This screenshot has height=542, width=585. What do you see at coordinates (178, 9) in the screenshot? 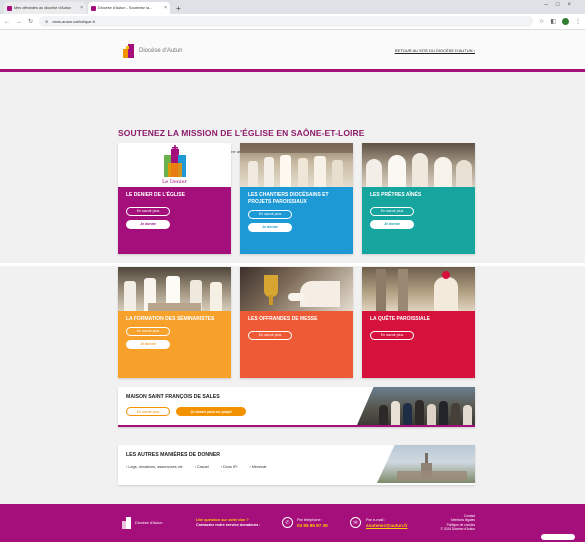
I see `new-tab-icon: +` at bounding box center [178, 9].